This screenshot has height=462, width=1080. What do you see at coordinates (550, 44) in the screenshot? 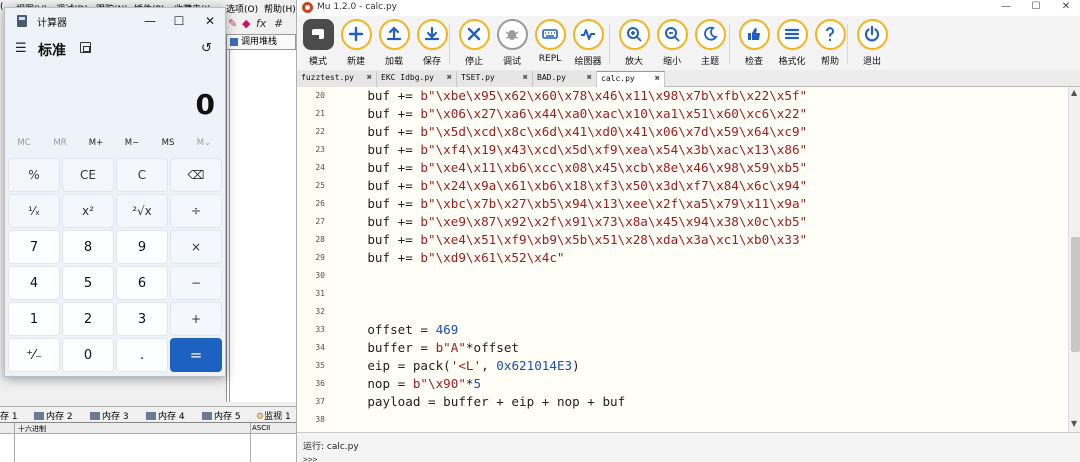
I see `repl-button: REPL` at bounding box center [550, 44].